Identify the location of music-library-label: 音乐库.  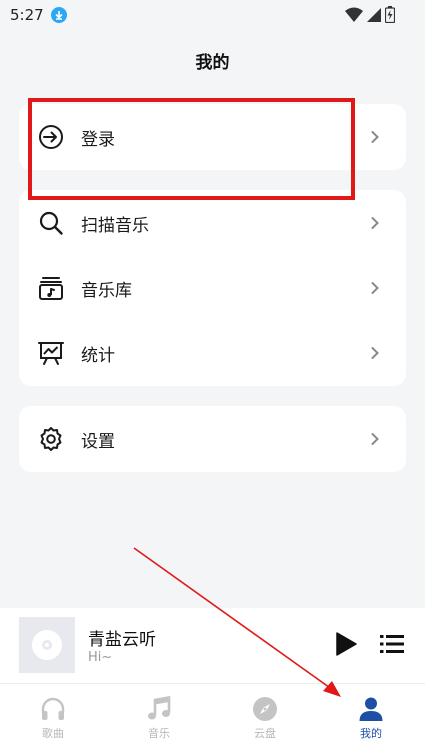
(106, 290).